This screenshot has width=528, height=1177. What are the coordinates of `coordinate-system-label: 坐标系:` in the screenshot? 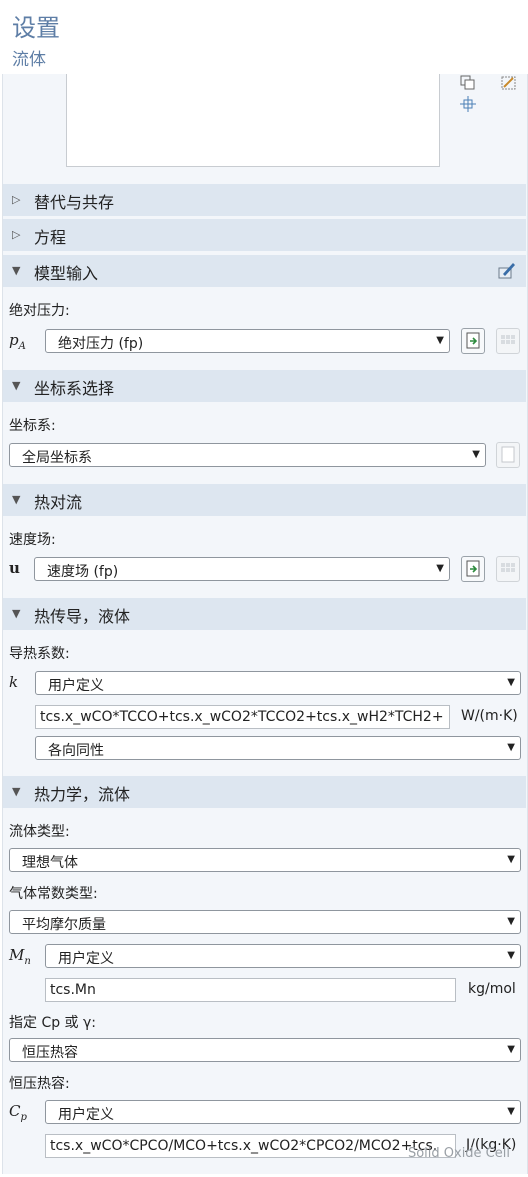 It's located at (32, 426).